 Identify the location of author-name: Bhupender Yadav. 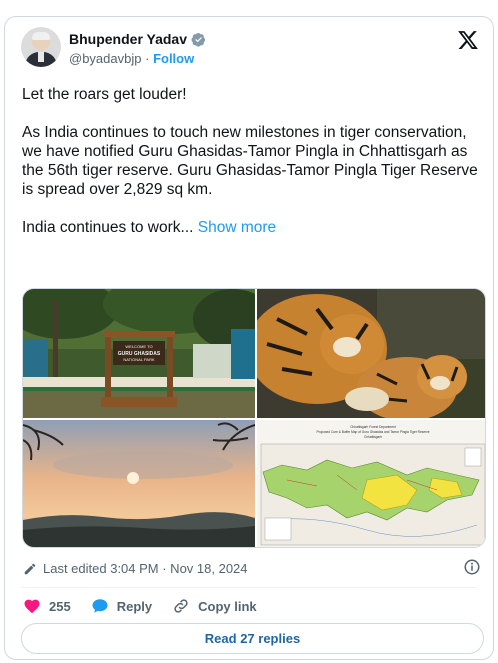
(128, 39).